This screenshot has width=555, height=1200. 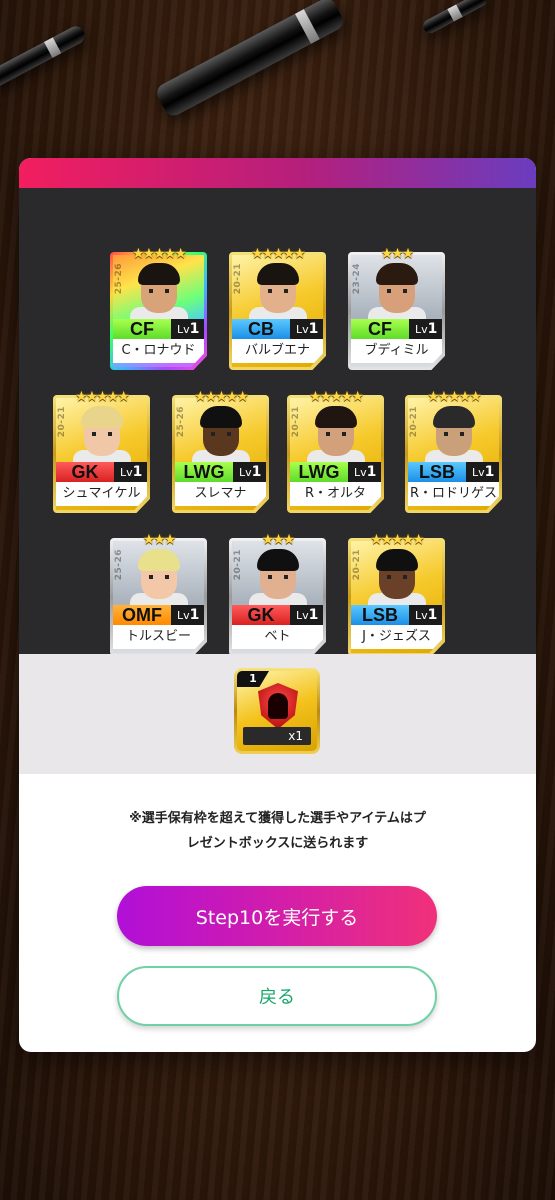 I want to click on card-inner: 20-21 GK Lv1 シュマイケル, so click(x=101, y=454).